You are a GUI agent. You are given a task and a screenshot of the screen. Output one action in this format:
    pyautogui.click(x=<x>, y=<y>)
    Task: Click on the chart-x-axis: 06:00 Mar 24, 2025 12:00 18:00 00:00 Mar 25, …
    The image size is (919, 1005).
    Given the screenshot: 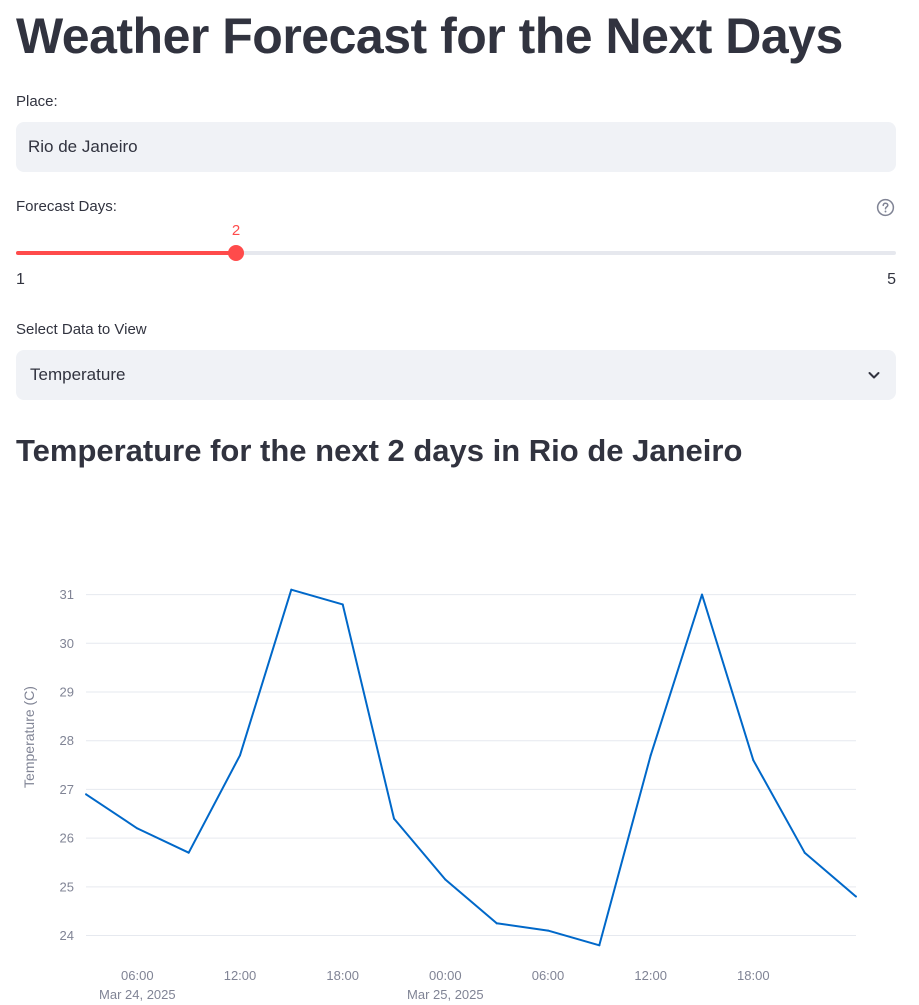 What is the action you would take?
    pyautogui.click(x=434, y=985)
    